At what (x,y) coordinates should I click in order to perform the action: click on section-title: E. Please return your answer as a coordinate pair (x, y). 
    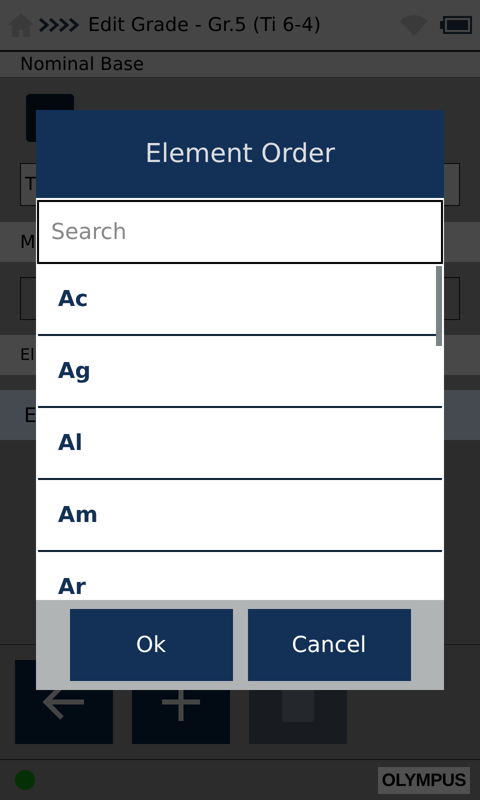
    Looking at the image, I should click on (30, 415).